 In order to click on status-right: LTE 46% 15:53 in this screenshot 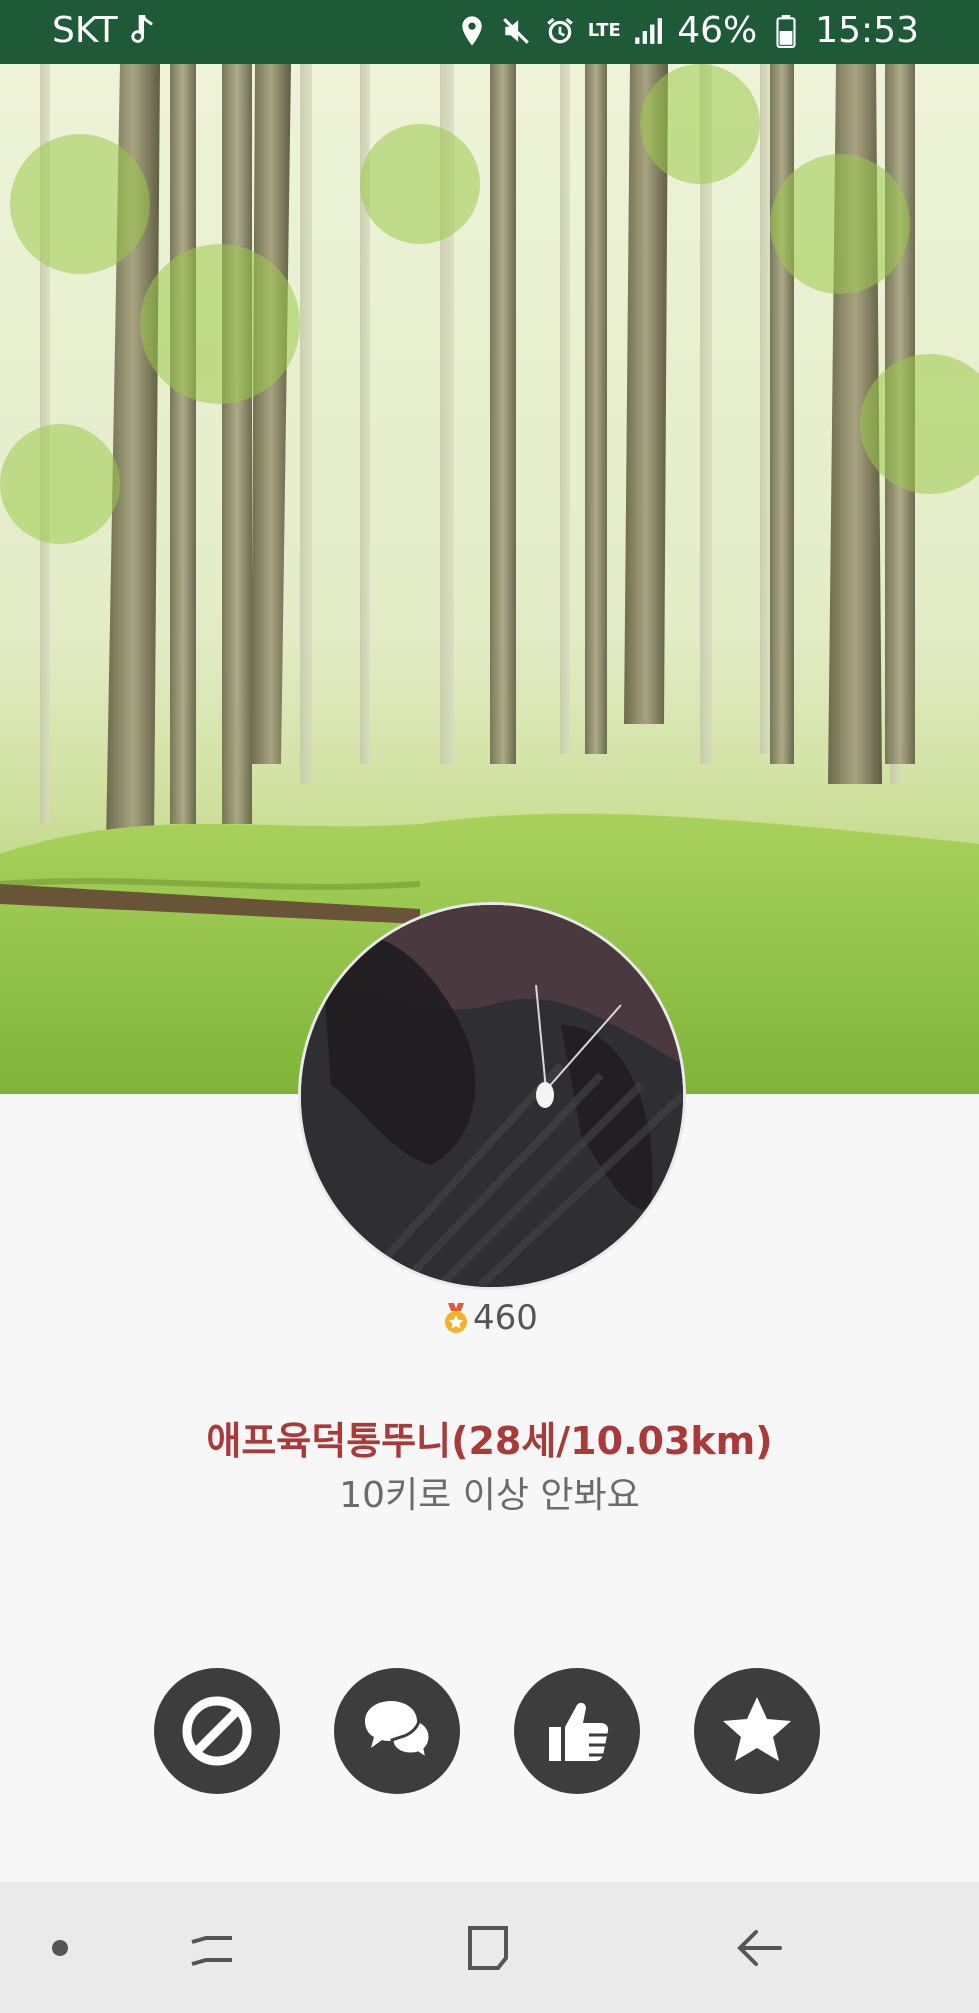, I will do `click(688, 30)`.